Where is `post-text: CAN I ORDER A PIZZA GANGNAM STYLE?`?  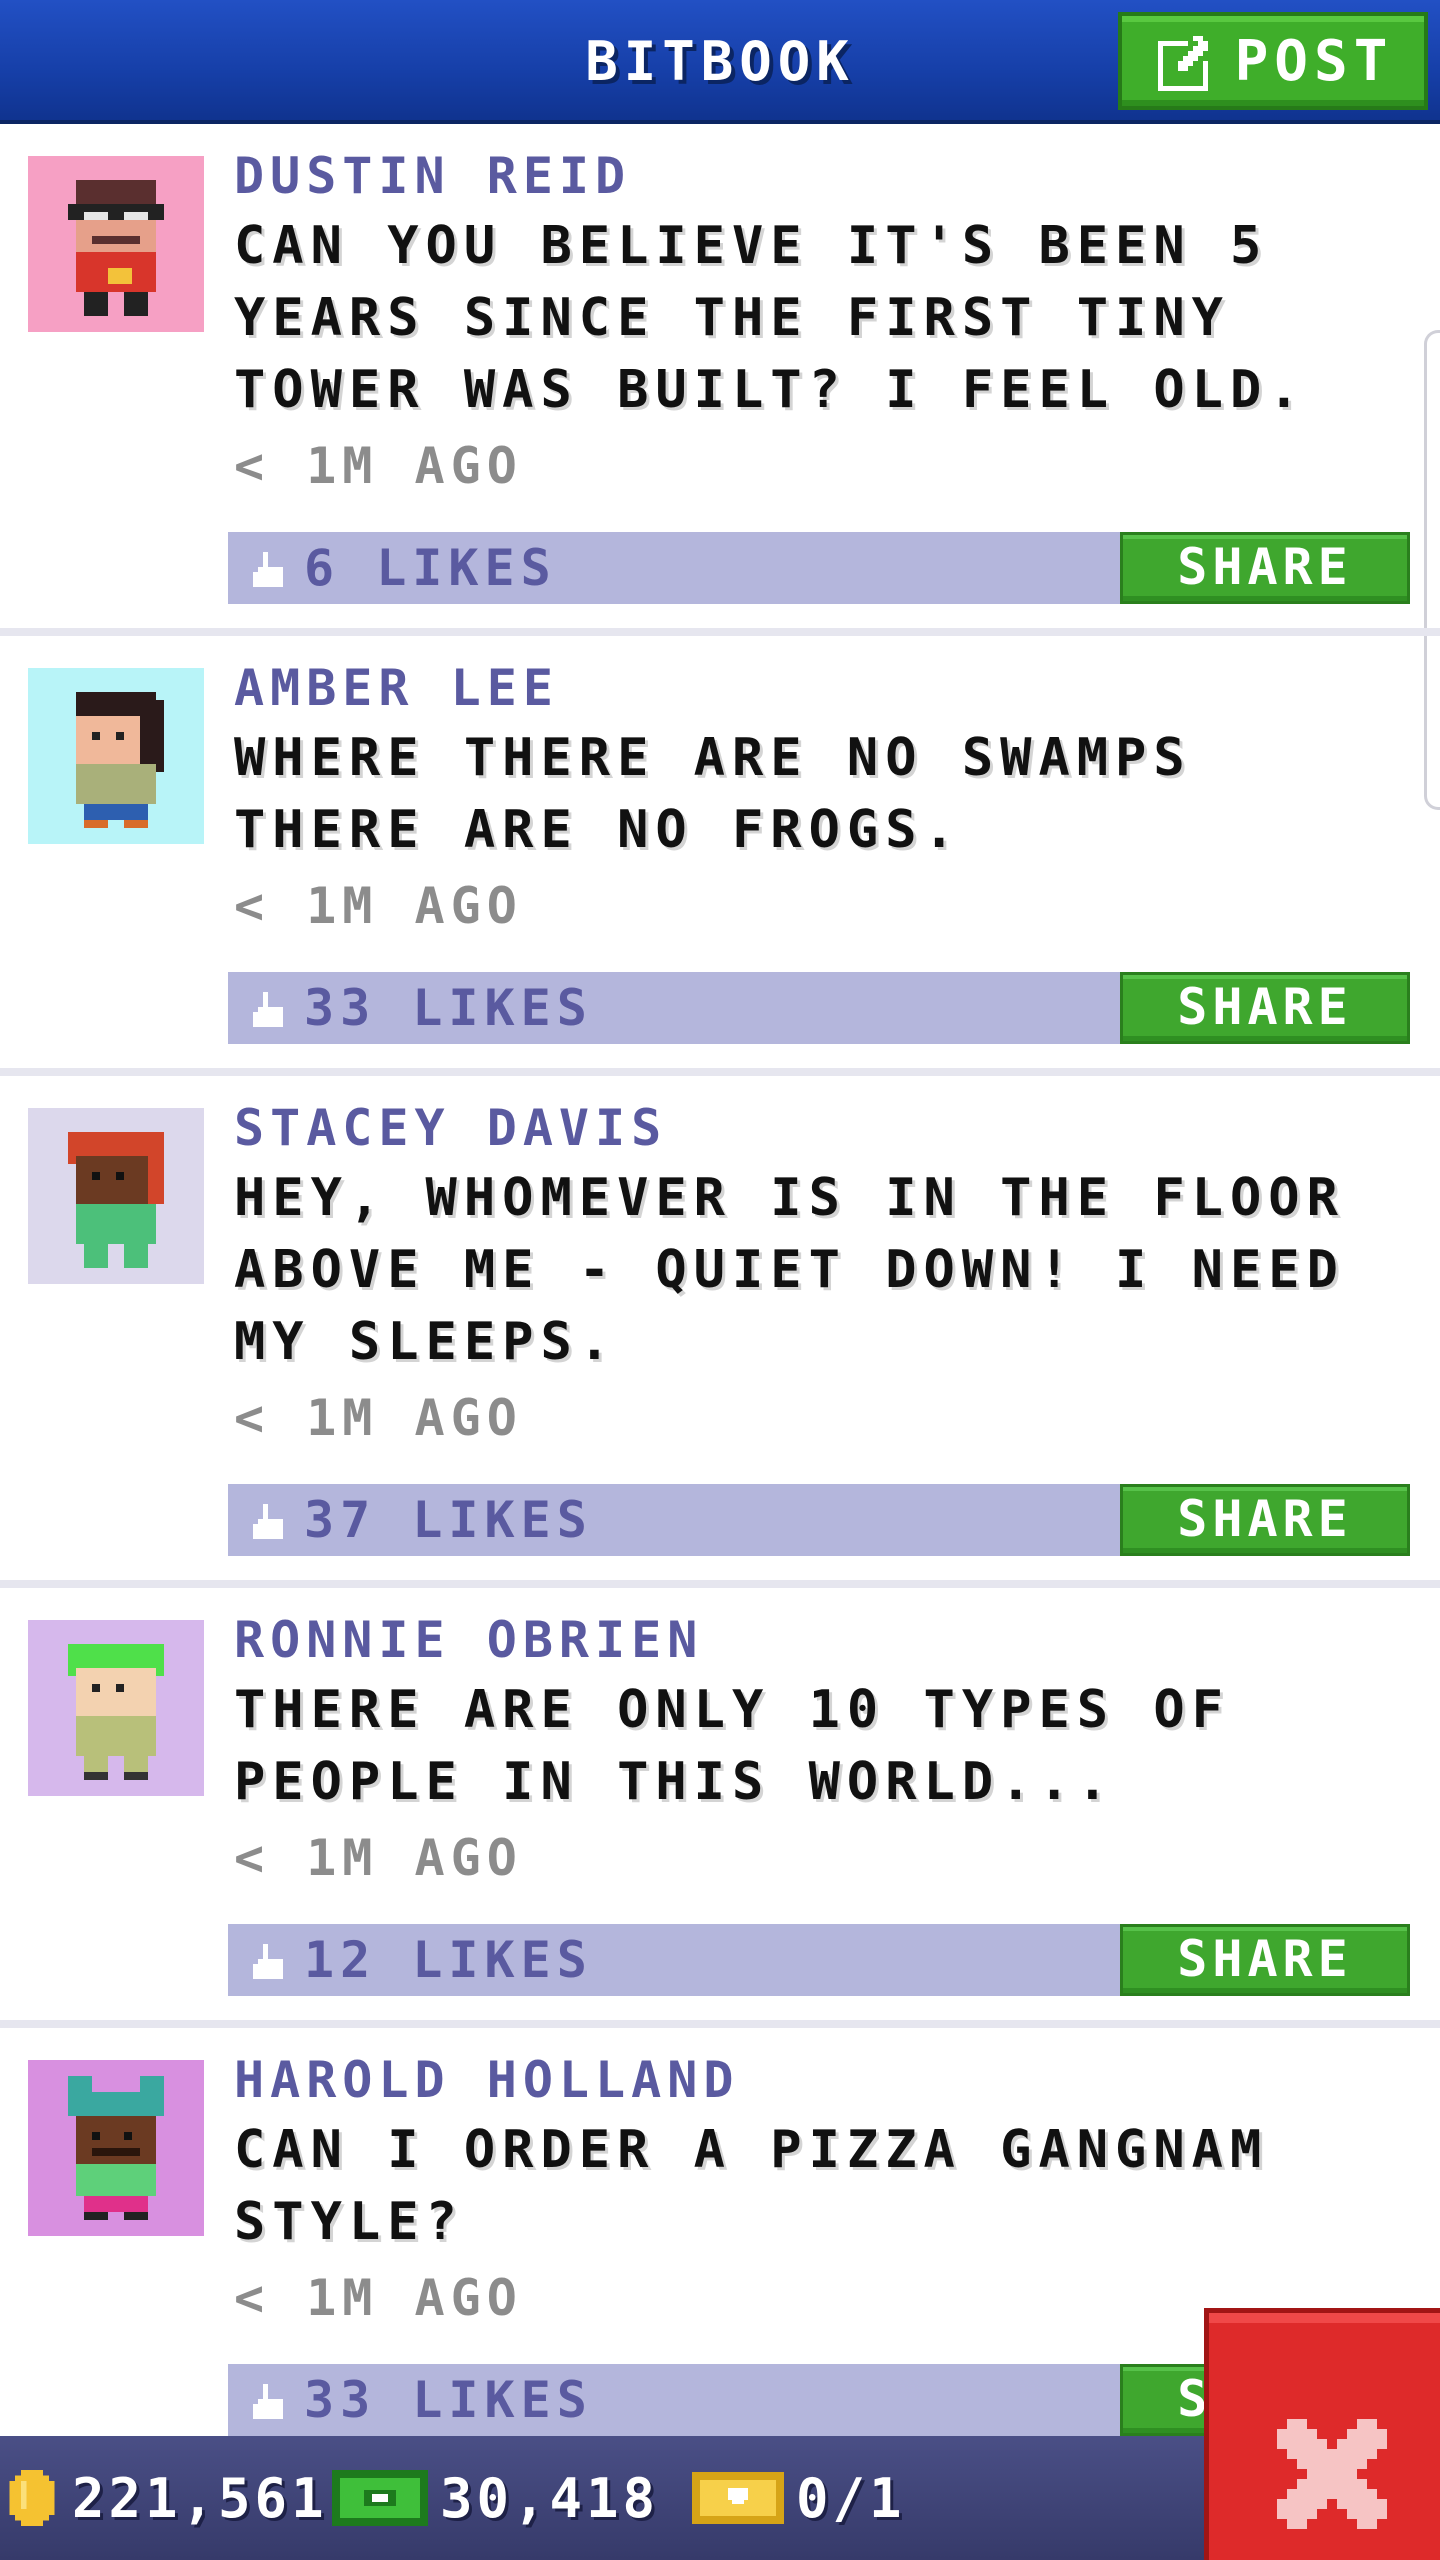
post-text: CAN I ORDER A PIZZA GANGNAM STYLE? is located at coordinates (751, 2186).